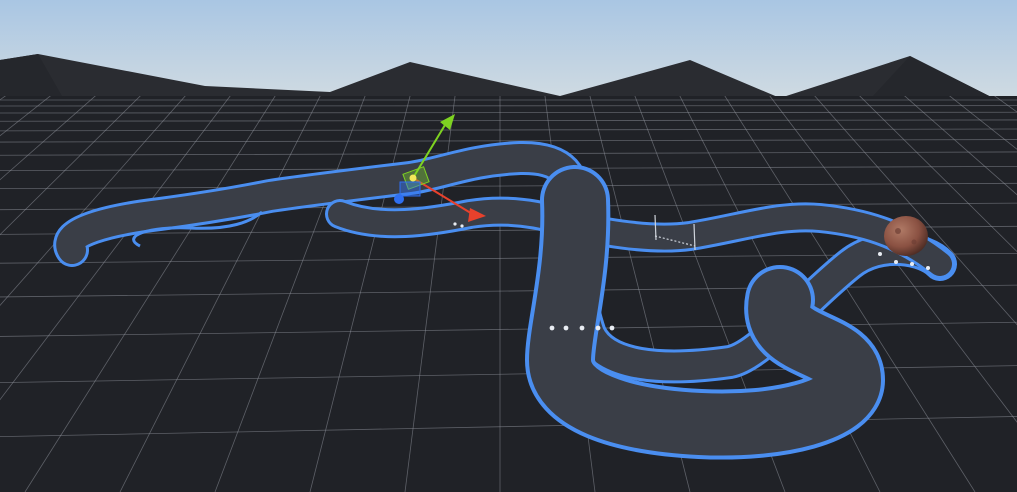 Image resolution: width=1017 pixels, height=492 pixels. What do you see at coordinates (413, 178) in the screenshot?
I see `gizmo-center-handle-icon` at bounding box center [413, 178].